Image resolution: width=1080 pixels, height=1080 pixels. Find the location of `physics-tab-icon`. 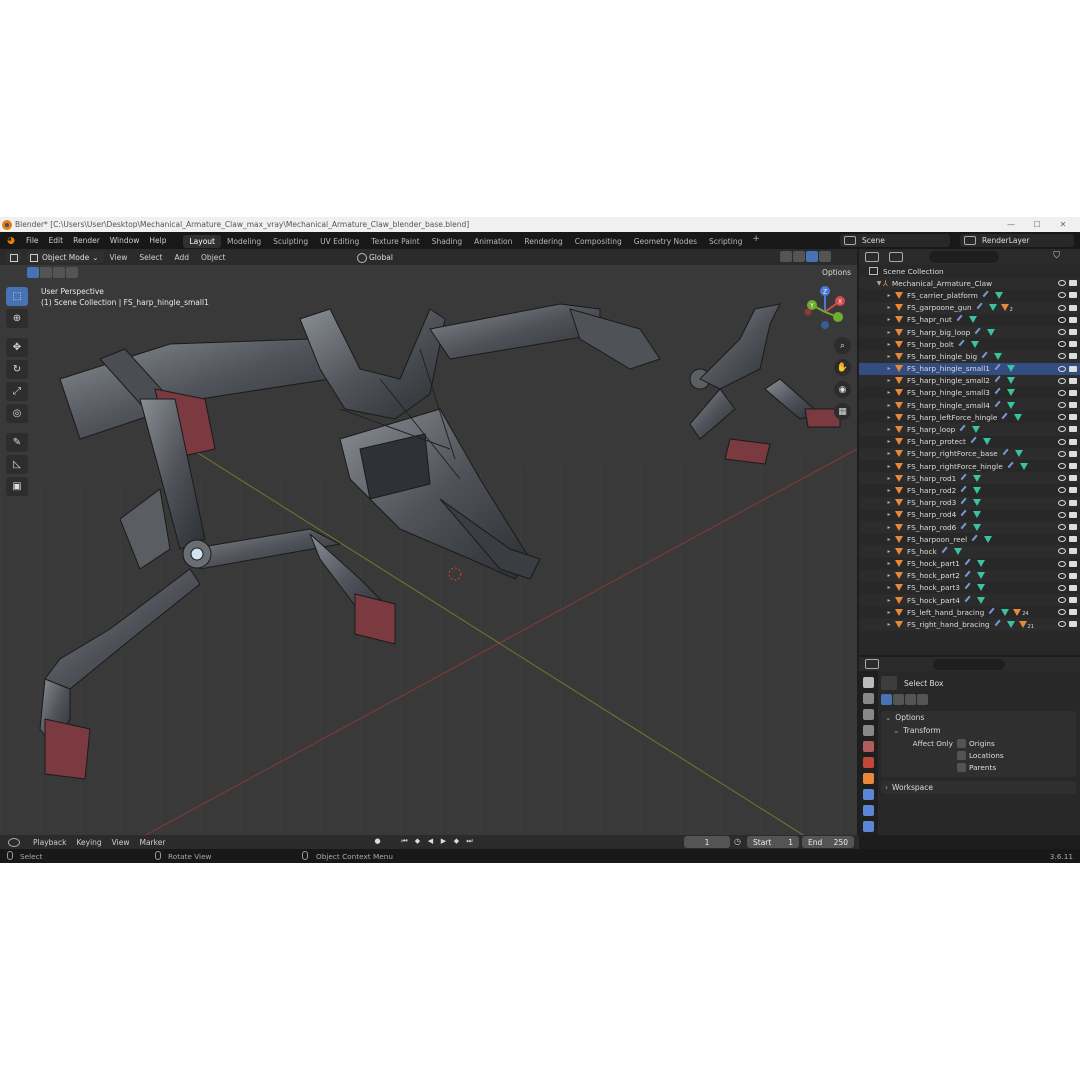

physics-tab-icon is located at coordinates (868, 826).